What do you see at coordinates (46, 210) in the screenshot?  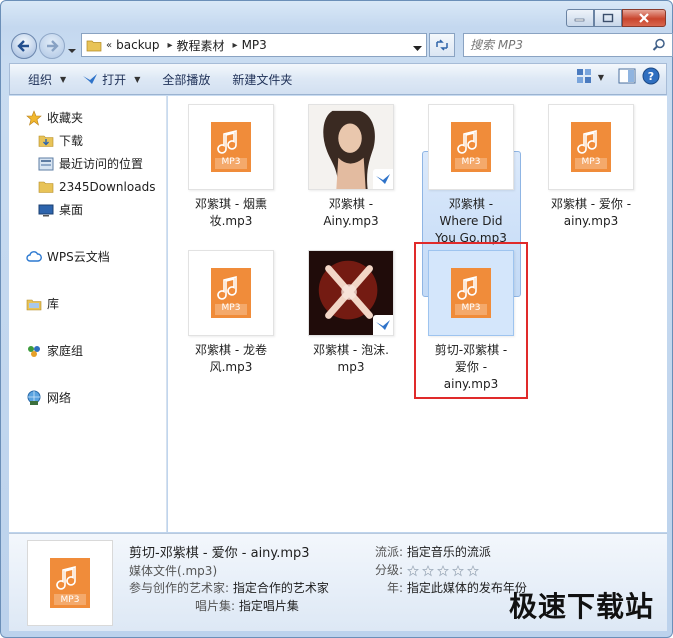 I see `desktop-icon` at bounding box center [46, 210].